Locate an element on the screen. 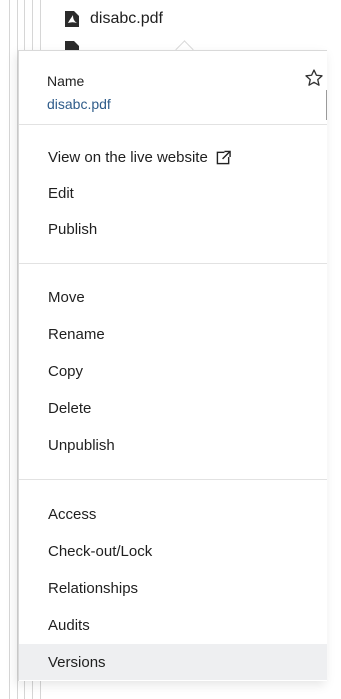  menu-item-relationships: Relationships is located at coordinates (173, 588).